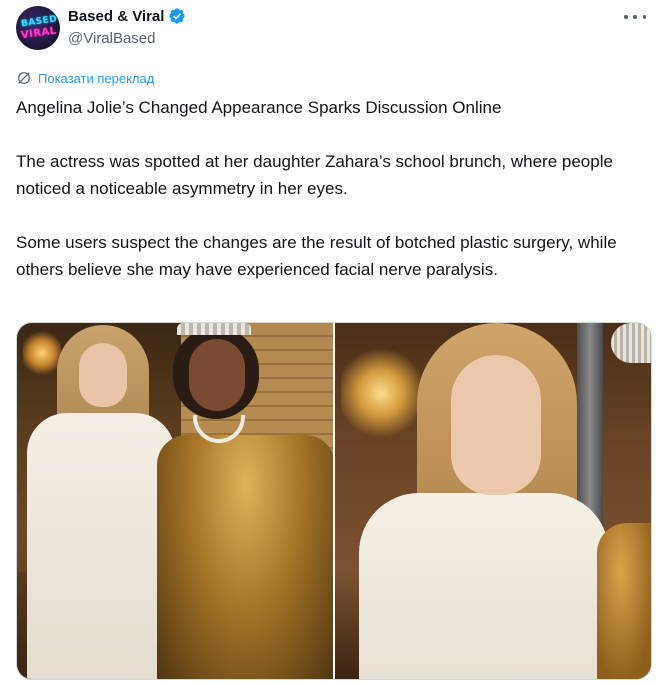 This screenshot has width=666, height=683. Describe the element at coordinates (112, 38) in the screenshot. I see `author-handle: @ViralBased` at that location.